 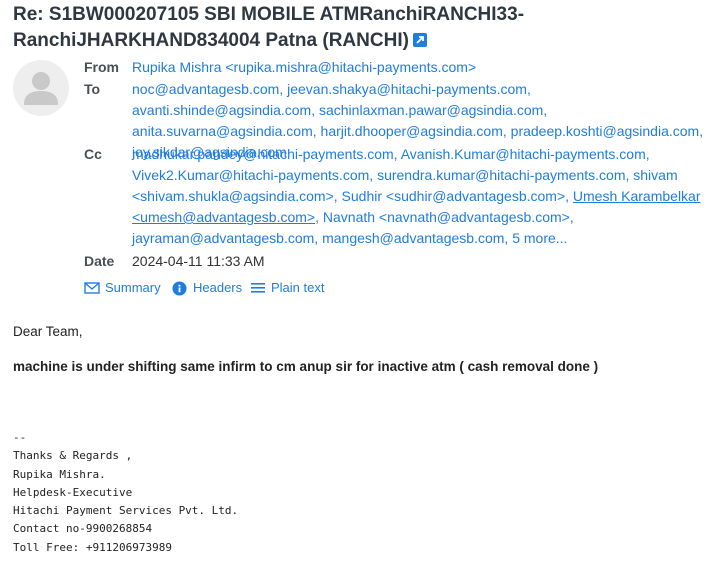 What do you see at coordinates (258, 288) in the screenshot?
I see `lines-icon` at bounding box center [258, 288].